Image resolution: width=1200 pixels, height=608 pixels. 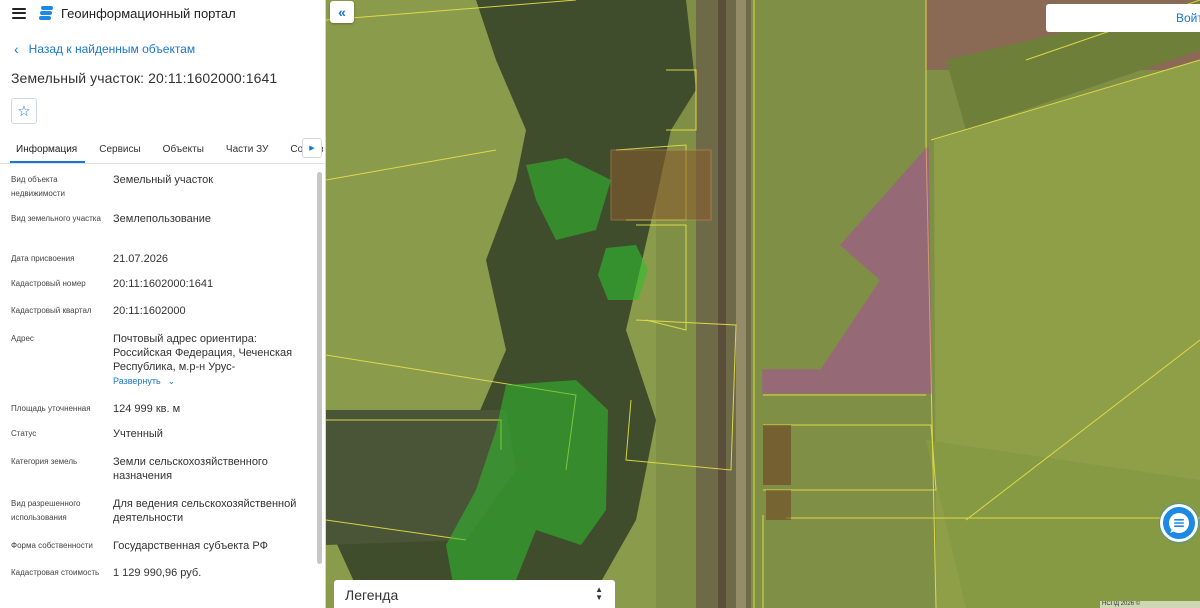 What do you see at coordinates (141, 259) in the screenshot?
I see `property-value: 21.07.2026` at bounding box center [141, 259].